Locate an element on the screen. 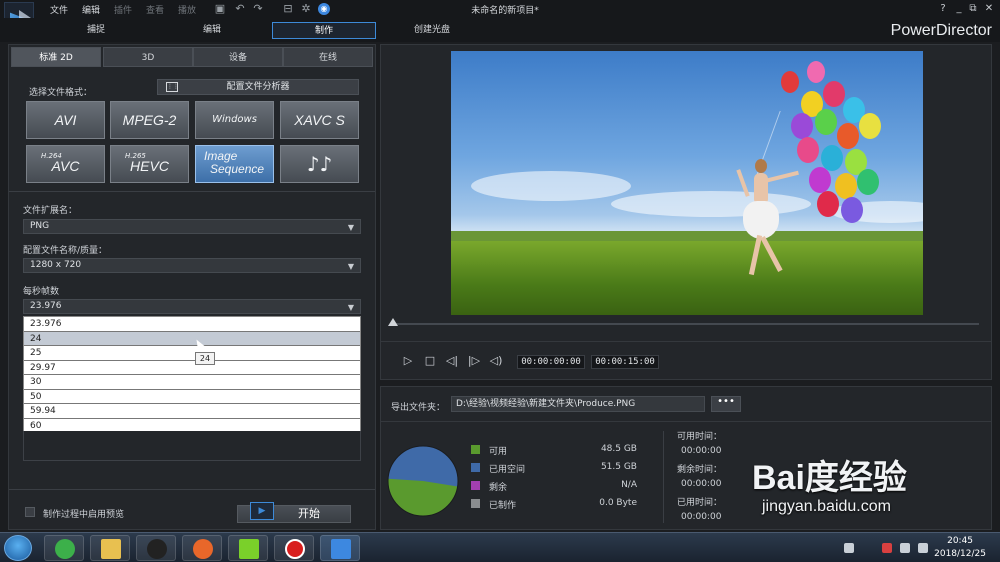 This screenshot has height=562, width=1000. watermark-url-text: jingyan.baidu.com is located at coordinates (826, 506).